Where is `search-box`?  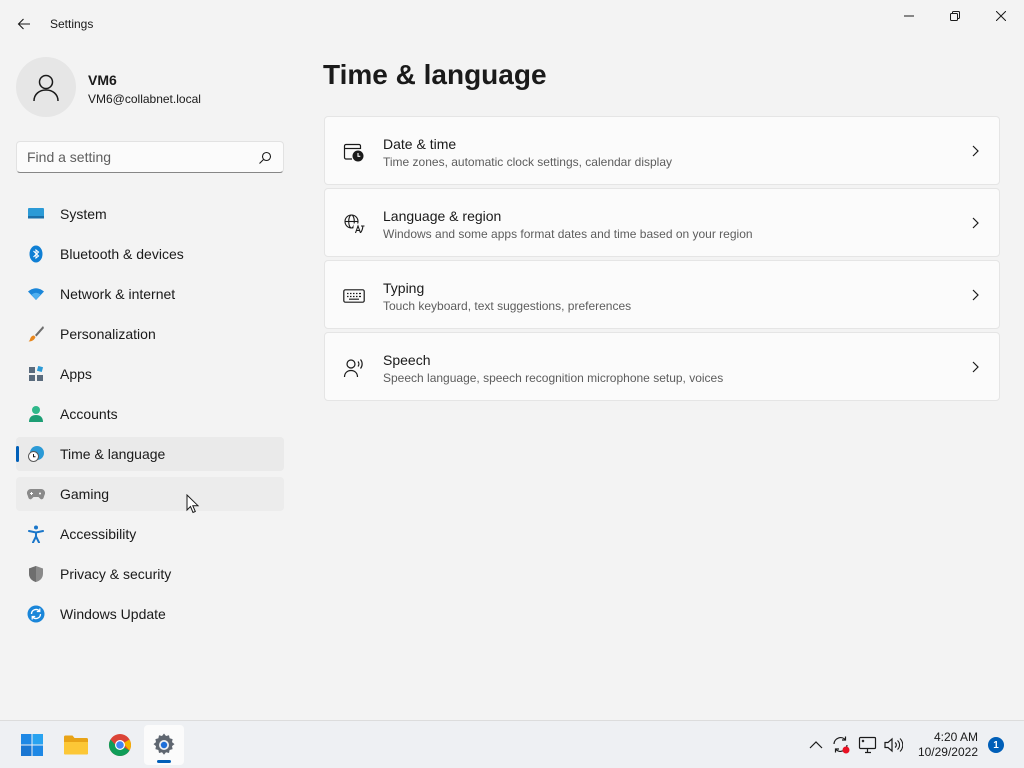
search-box is located at coordinates (150, 157).